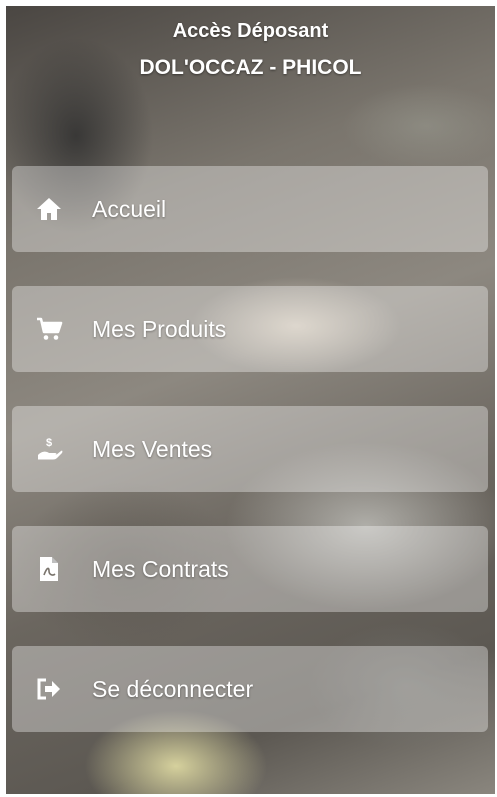 The image size is (497, 797). Describe the element at coordinates (160, 568) in the screenshot. I see `menu-item-label: Mes Contrats` at that location.